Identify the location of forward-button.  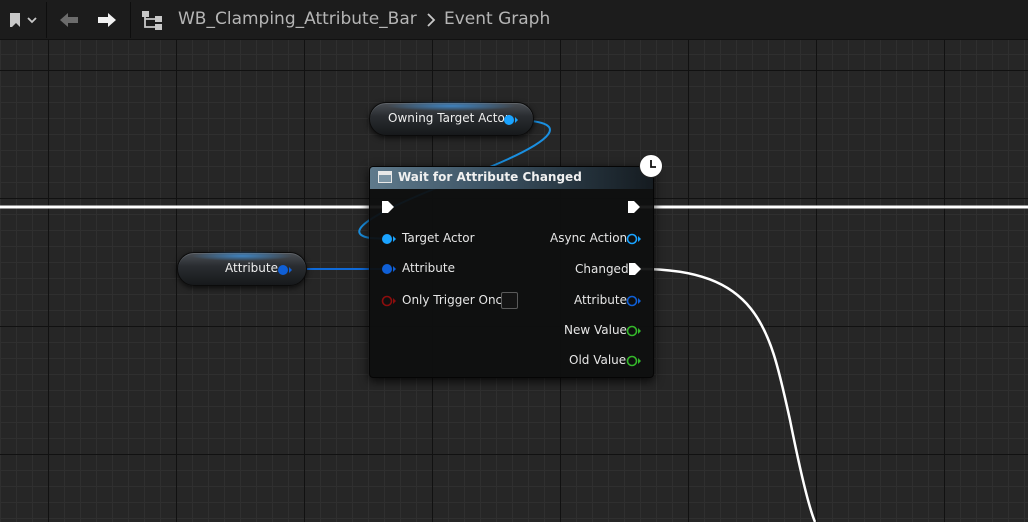
(107, 20).